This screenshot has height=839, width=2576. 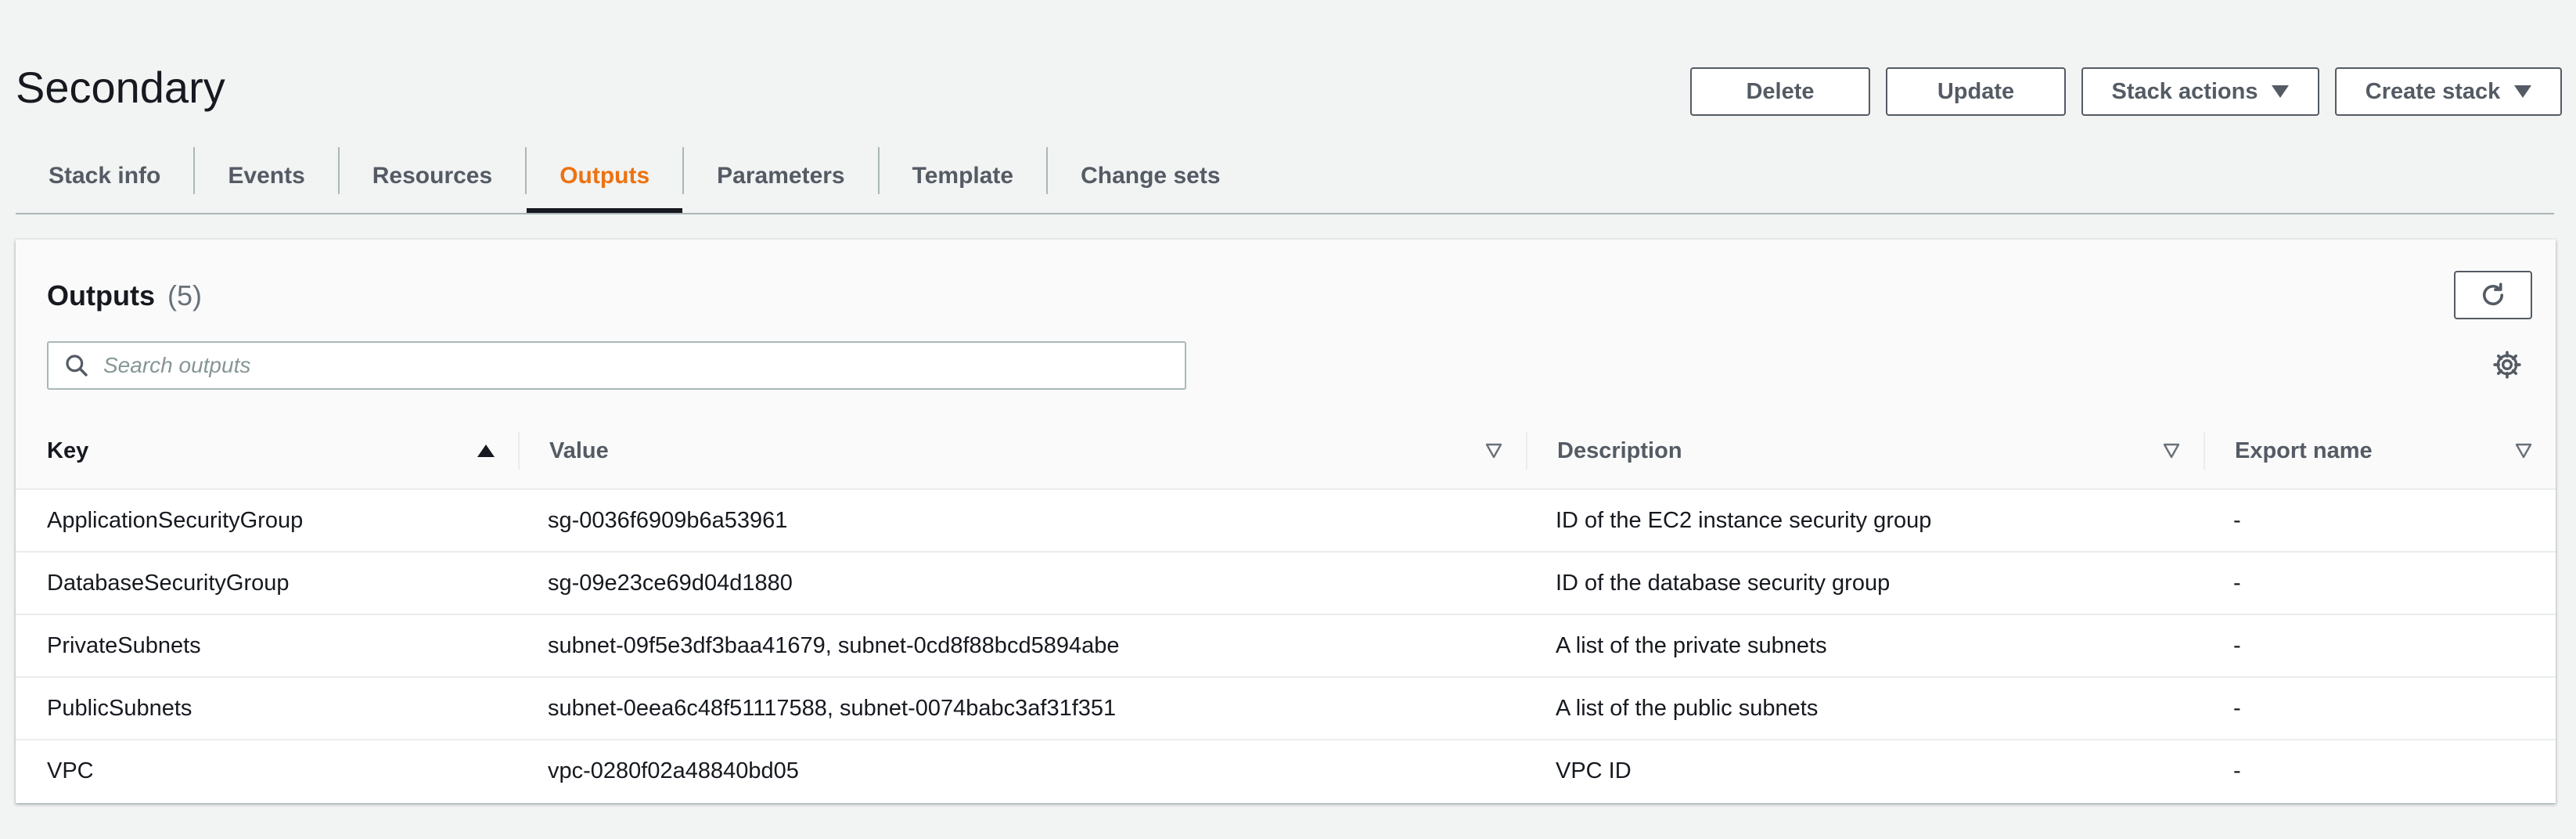 What do you see at coordinates (963, 176) in the screenshot?
I see `tab-template: Template` at bounding box center [963, 176].